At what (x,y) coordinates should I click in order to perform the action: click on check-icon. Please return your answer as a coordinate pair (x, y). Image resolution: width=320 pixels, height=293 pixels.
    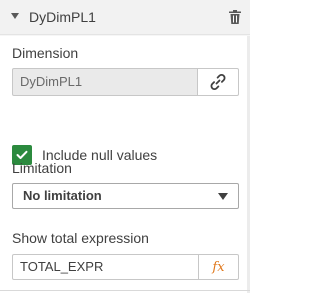
    Looking at the image, I should click on (22, 154).